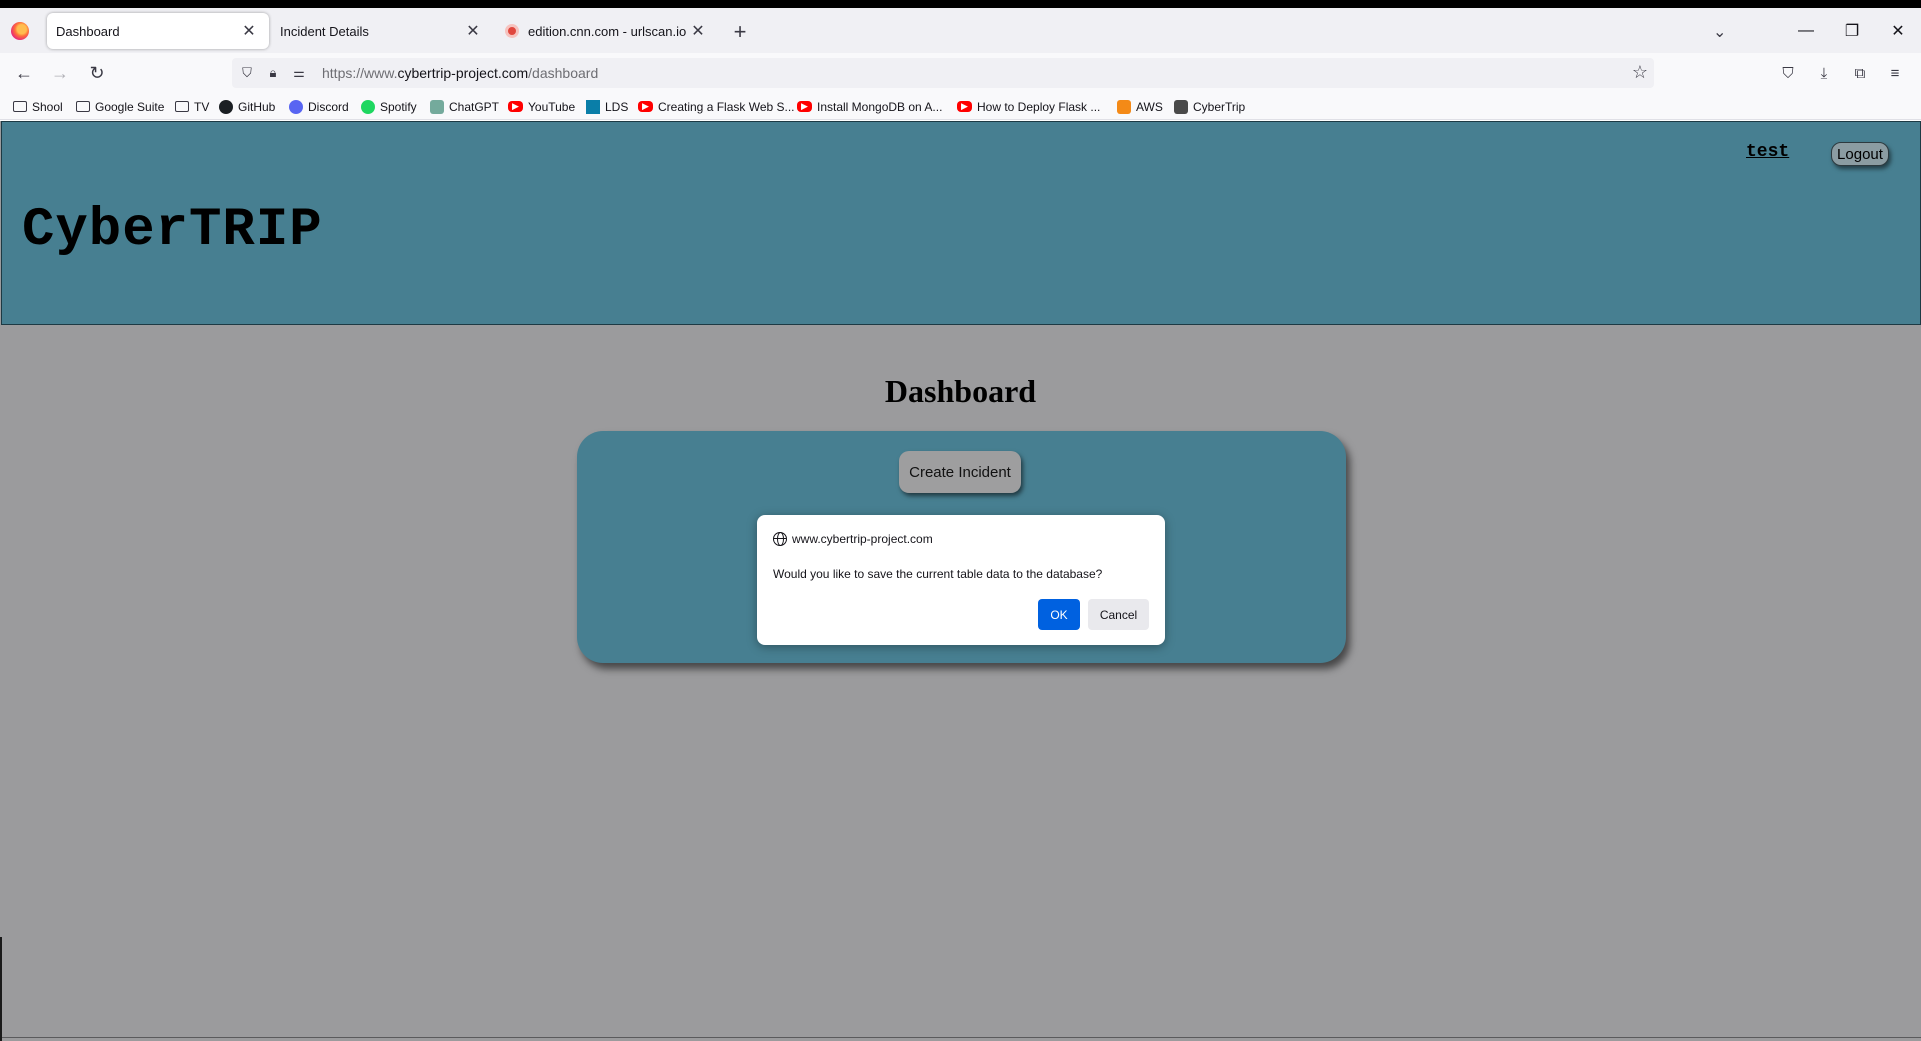 The image size is (1921, 1041). What do you see at coordinates (1895, 73) in the screenshot?
I see `menu-icon: ≡` at bounding box center [1895, 73].